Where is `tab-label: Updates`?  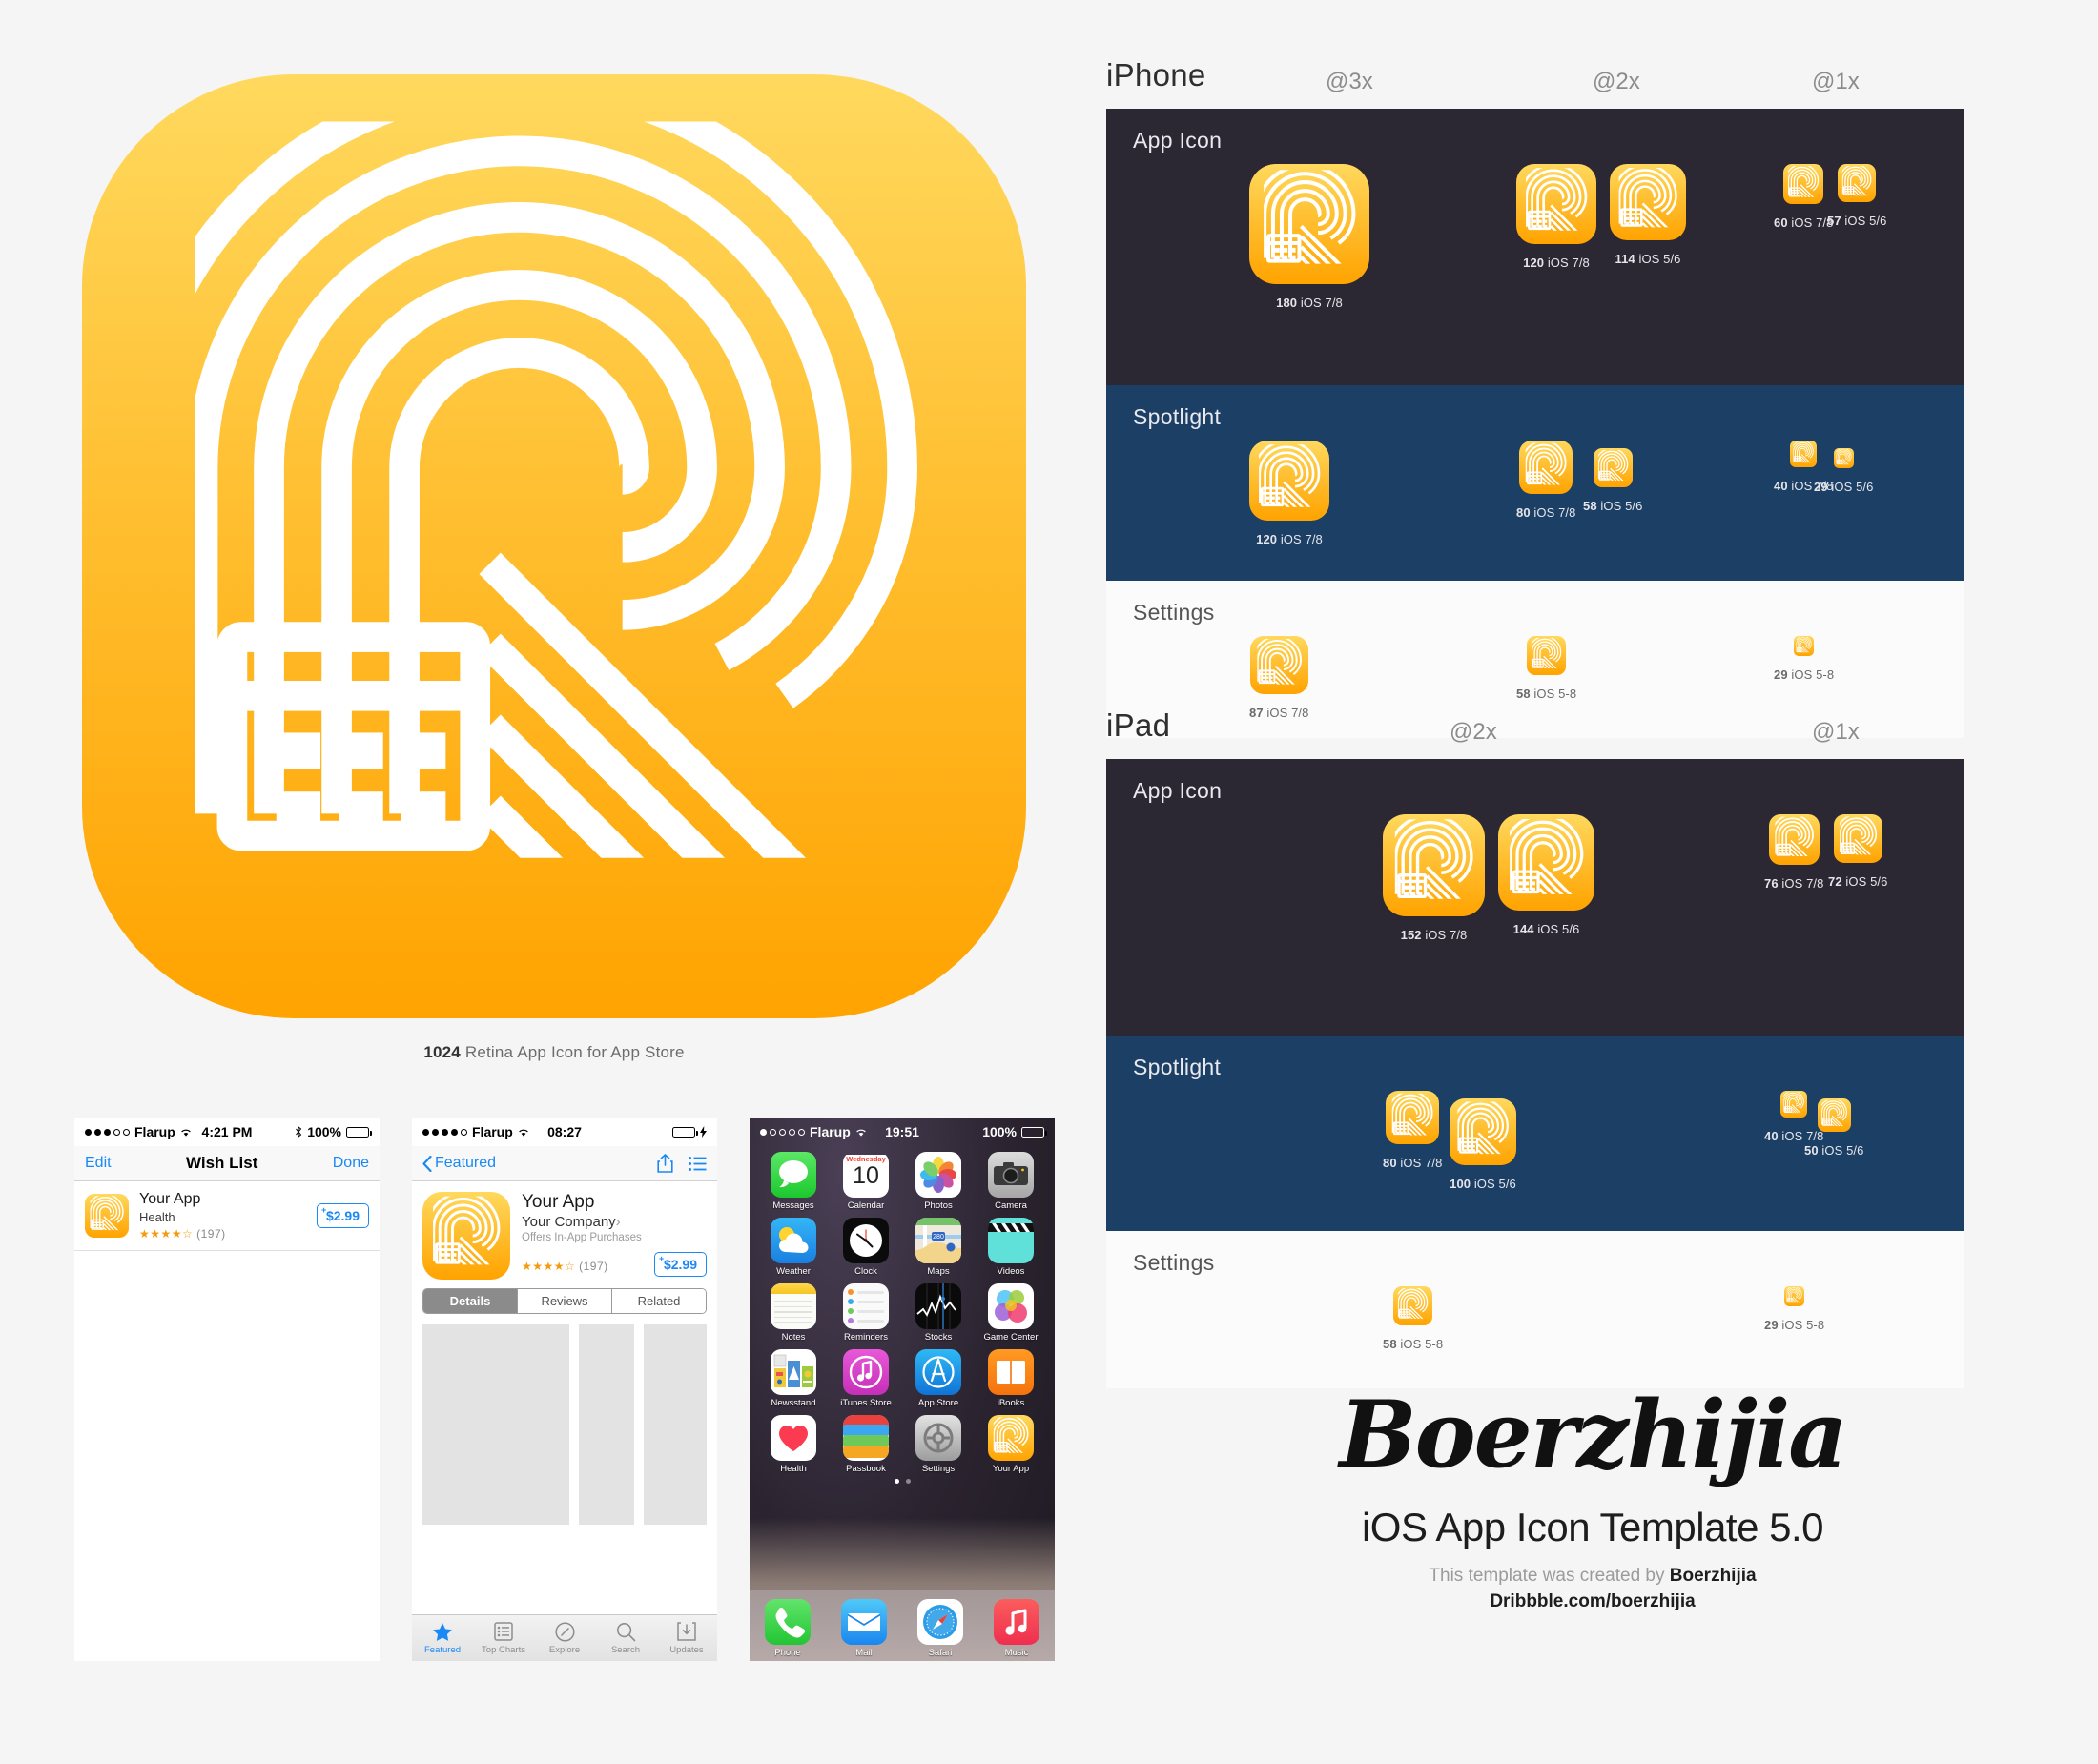 tab-label: Updates is located at coordinates (686, 1649).